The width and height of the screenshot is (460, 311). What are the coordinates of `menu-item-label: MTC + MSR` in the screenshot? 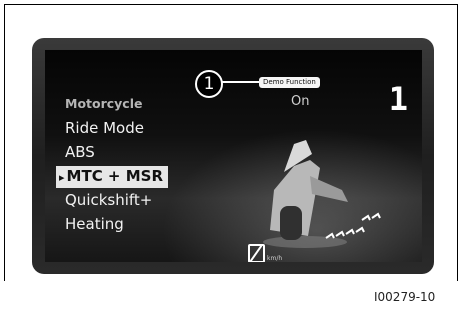 It's located at (114, 176).